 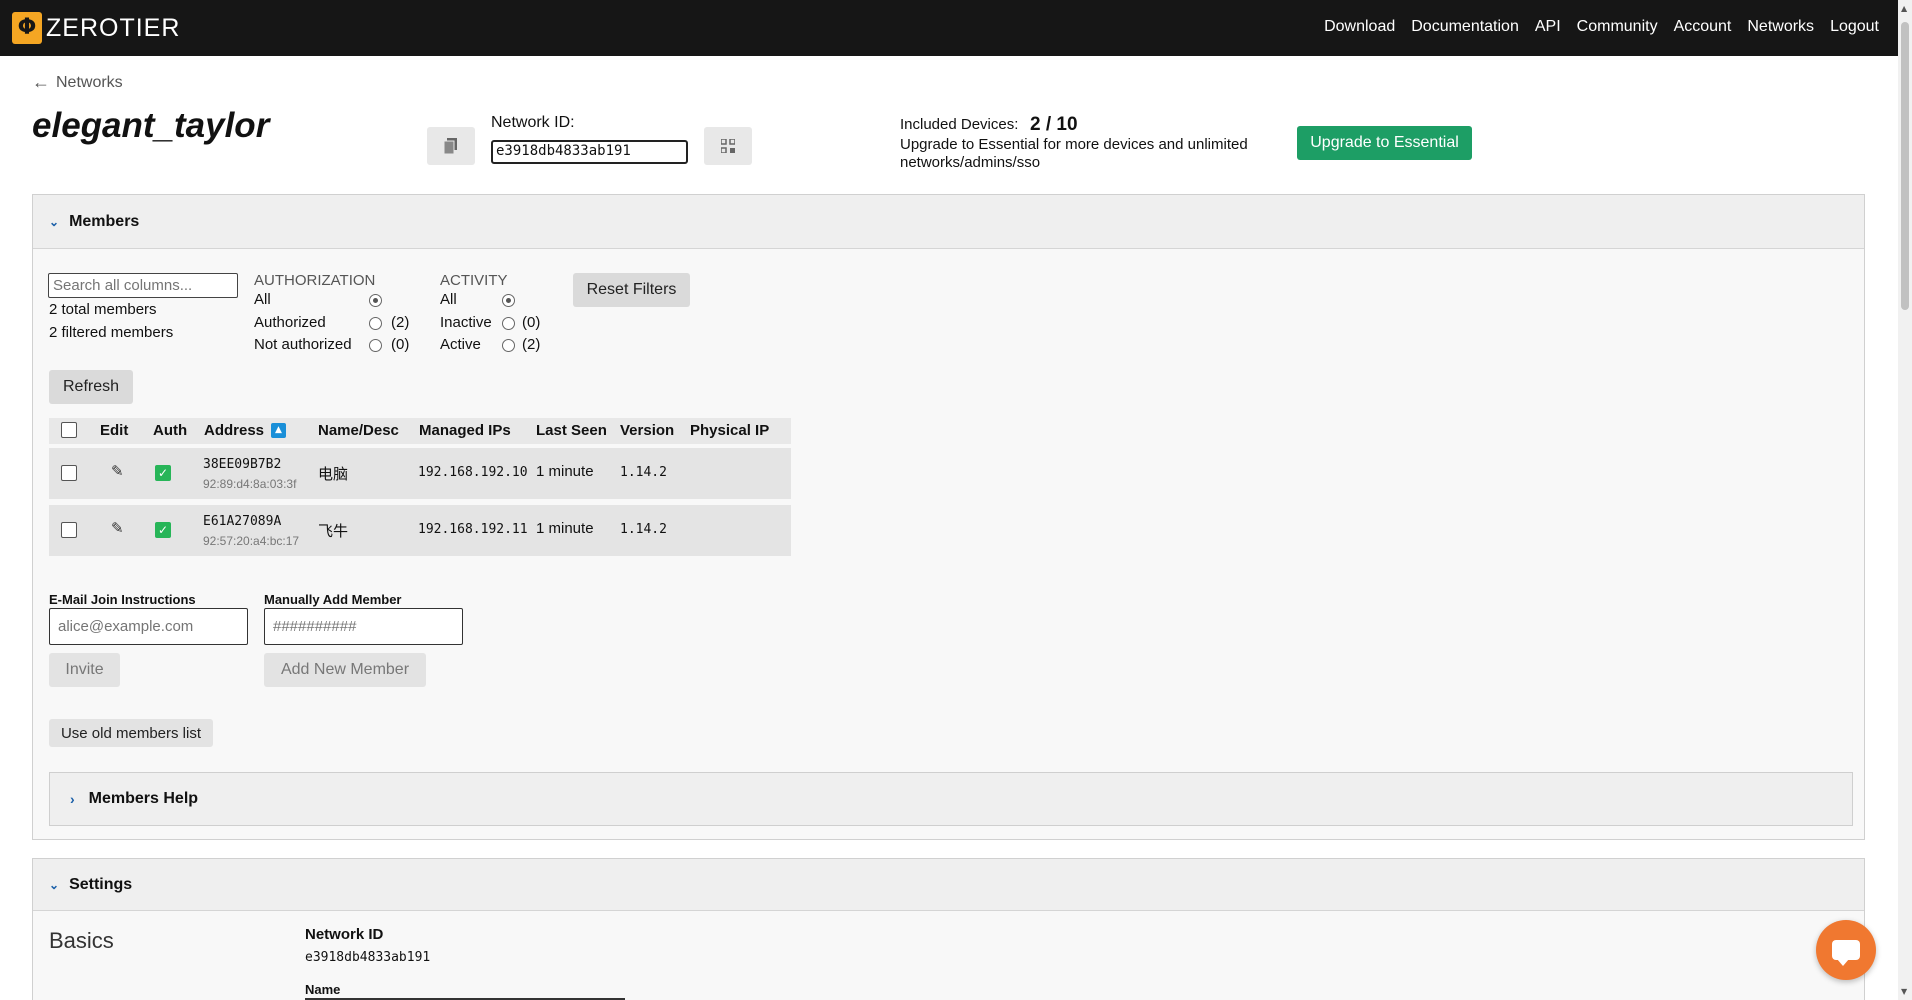 I want to click on activity-filter-inactive-label: Inactive, so click(x=466, y=322).